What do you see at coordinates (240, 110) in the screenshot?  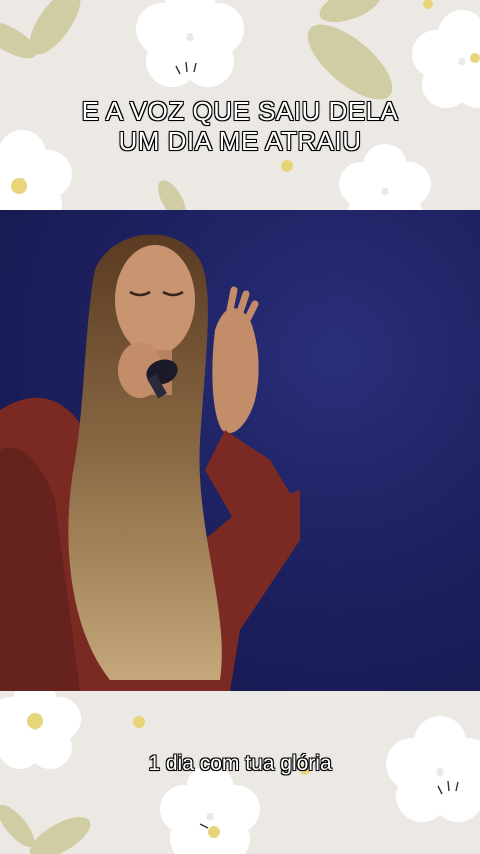 I see `caption-line-1: E A VOZ QUE SAIU DELA` at bounding box center [240, 110].